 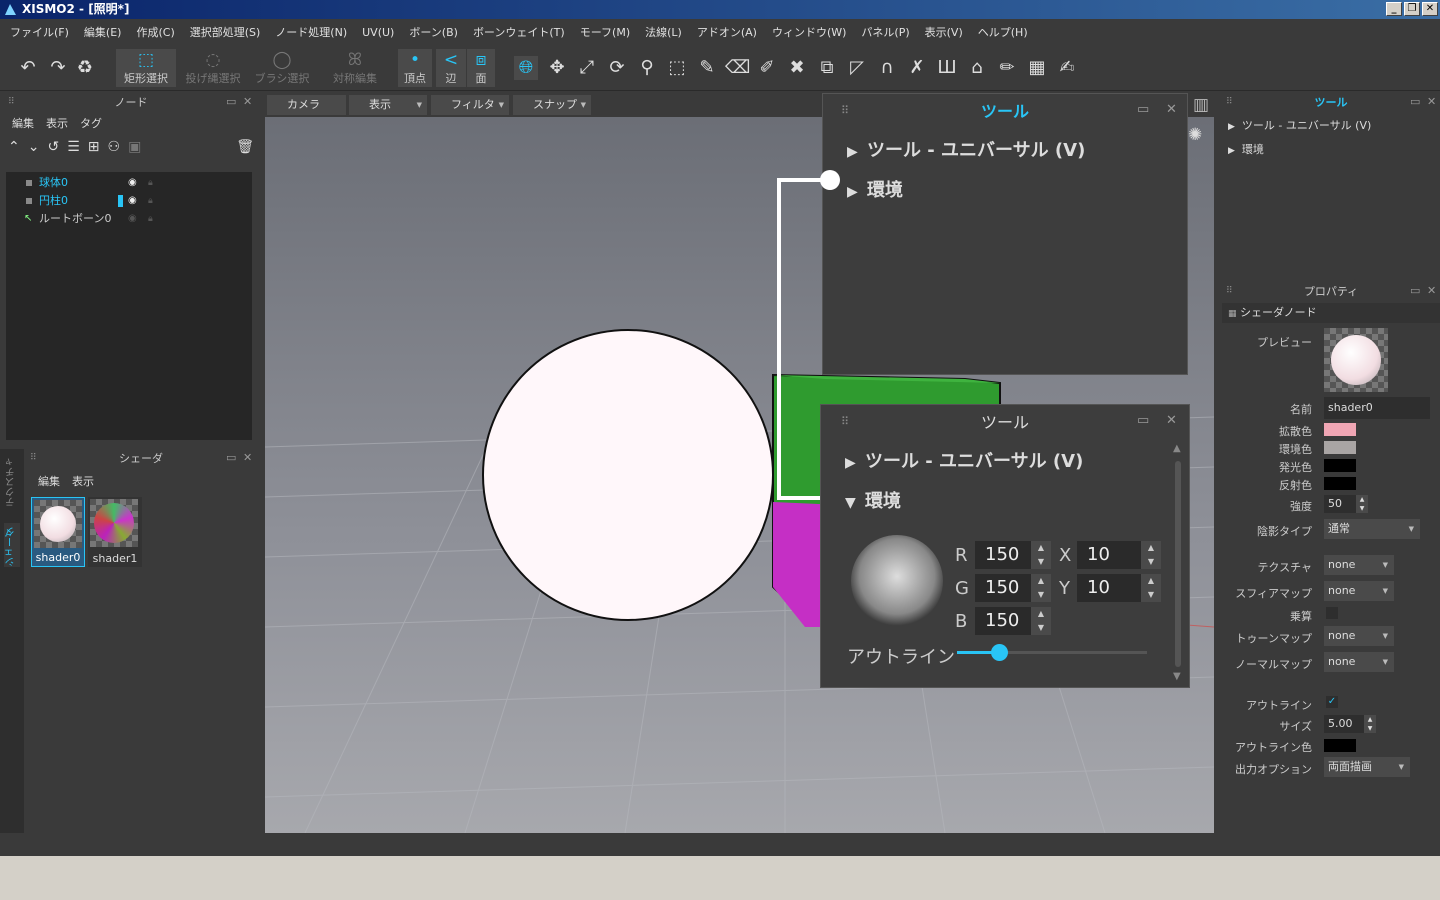 What do you see at coordinates (85, 68) in the screenshot?
I see `recycle-icon: ♻` at bounding box center [85, 68].